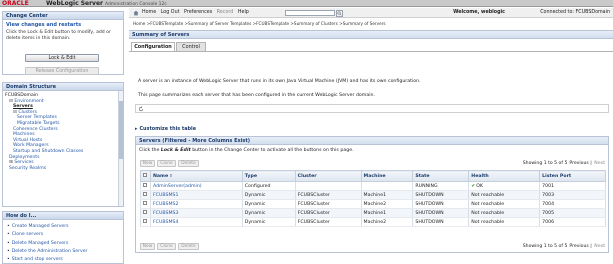 The image size is (613, 264). What do you see at coordinates (145, 175) in the screenshot?
I see `select-all-checkbox` at bounding box center [145, 175].